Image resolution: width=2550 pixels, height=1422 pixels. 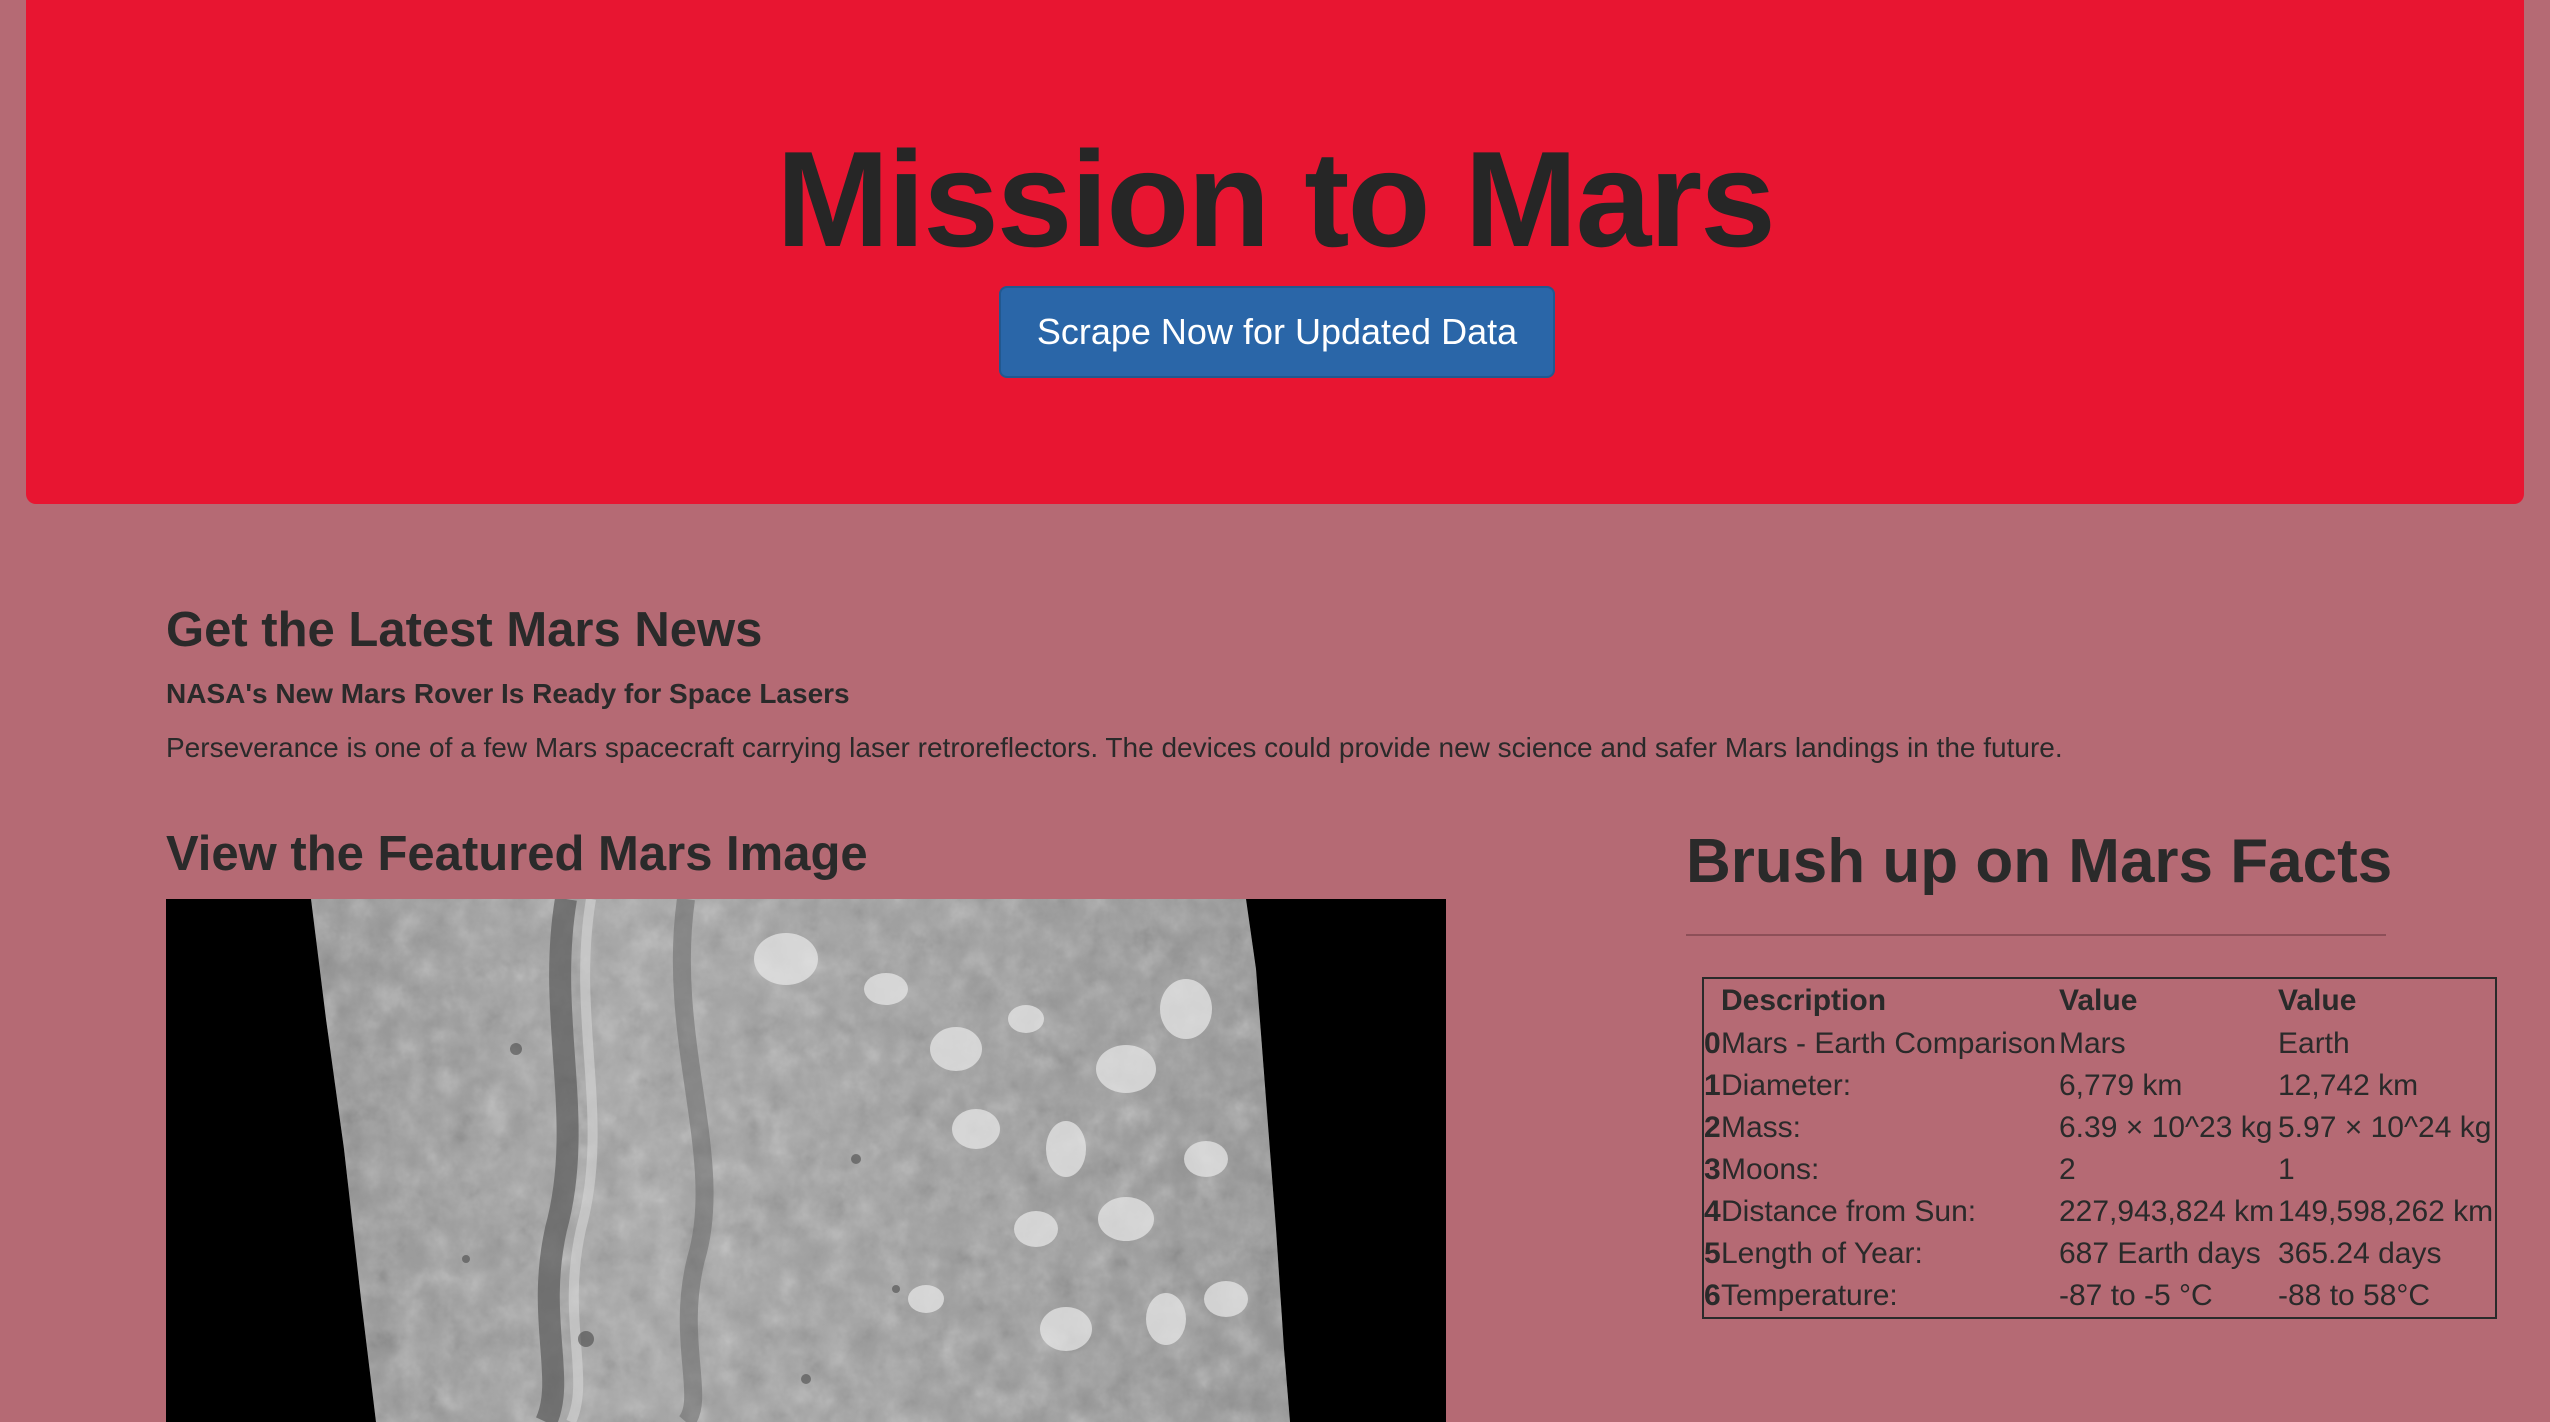 I want to click on table-row: 3 Moons: 2 1, so click(x=2099, y=1170).